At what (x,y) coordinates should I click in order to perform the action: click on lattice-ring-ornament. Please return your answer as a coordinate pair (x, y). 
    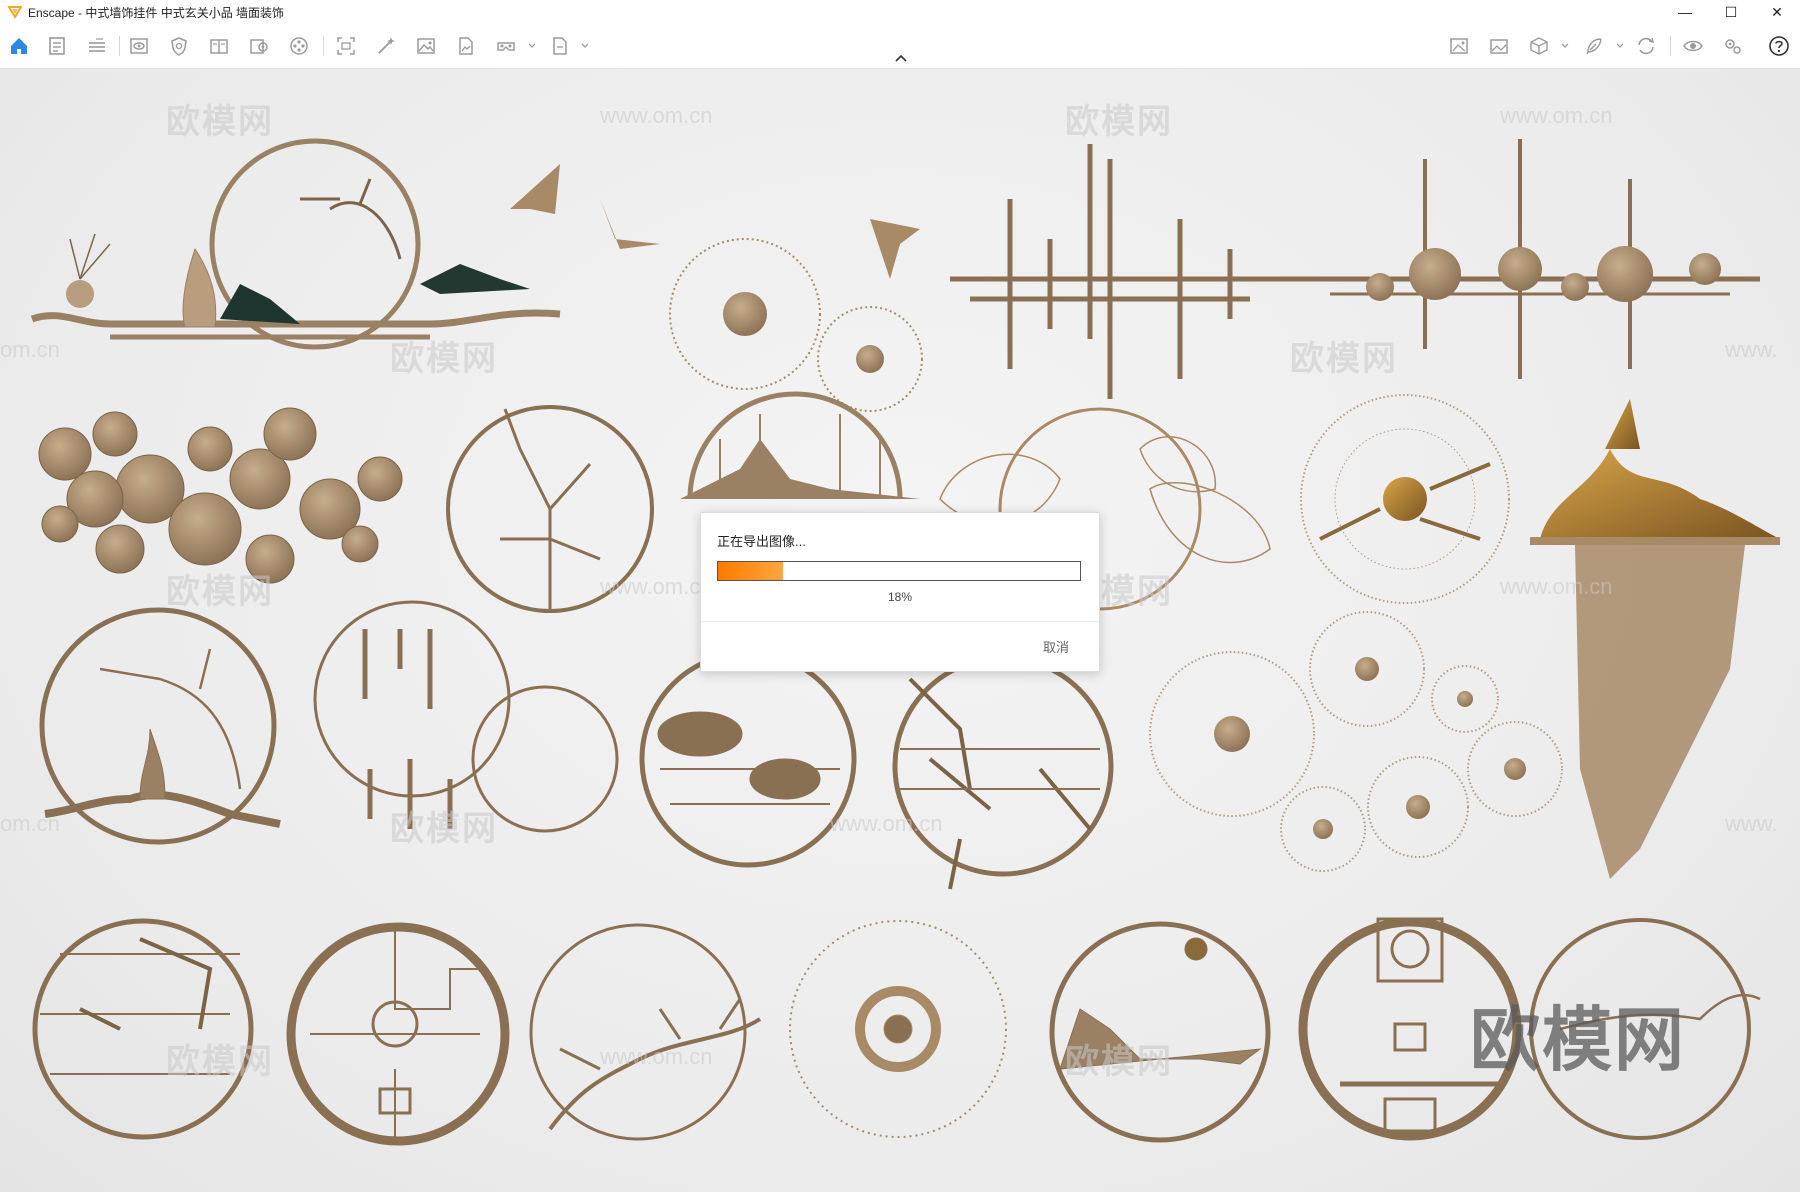
    Looking at the image, I should click on (398, 1034).